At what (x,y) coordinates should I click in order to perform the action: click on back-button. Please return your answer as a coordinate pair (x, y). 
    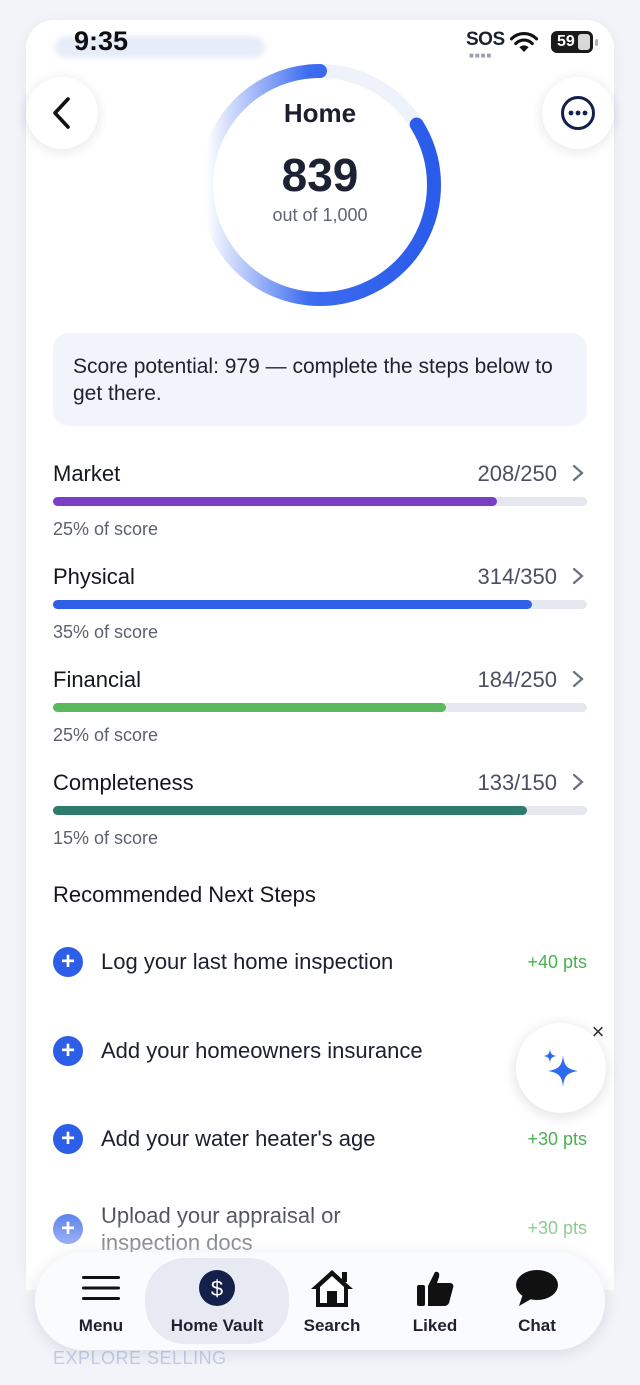
    Looking at the image, I should click on (62, 113).